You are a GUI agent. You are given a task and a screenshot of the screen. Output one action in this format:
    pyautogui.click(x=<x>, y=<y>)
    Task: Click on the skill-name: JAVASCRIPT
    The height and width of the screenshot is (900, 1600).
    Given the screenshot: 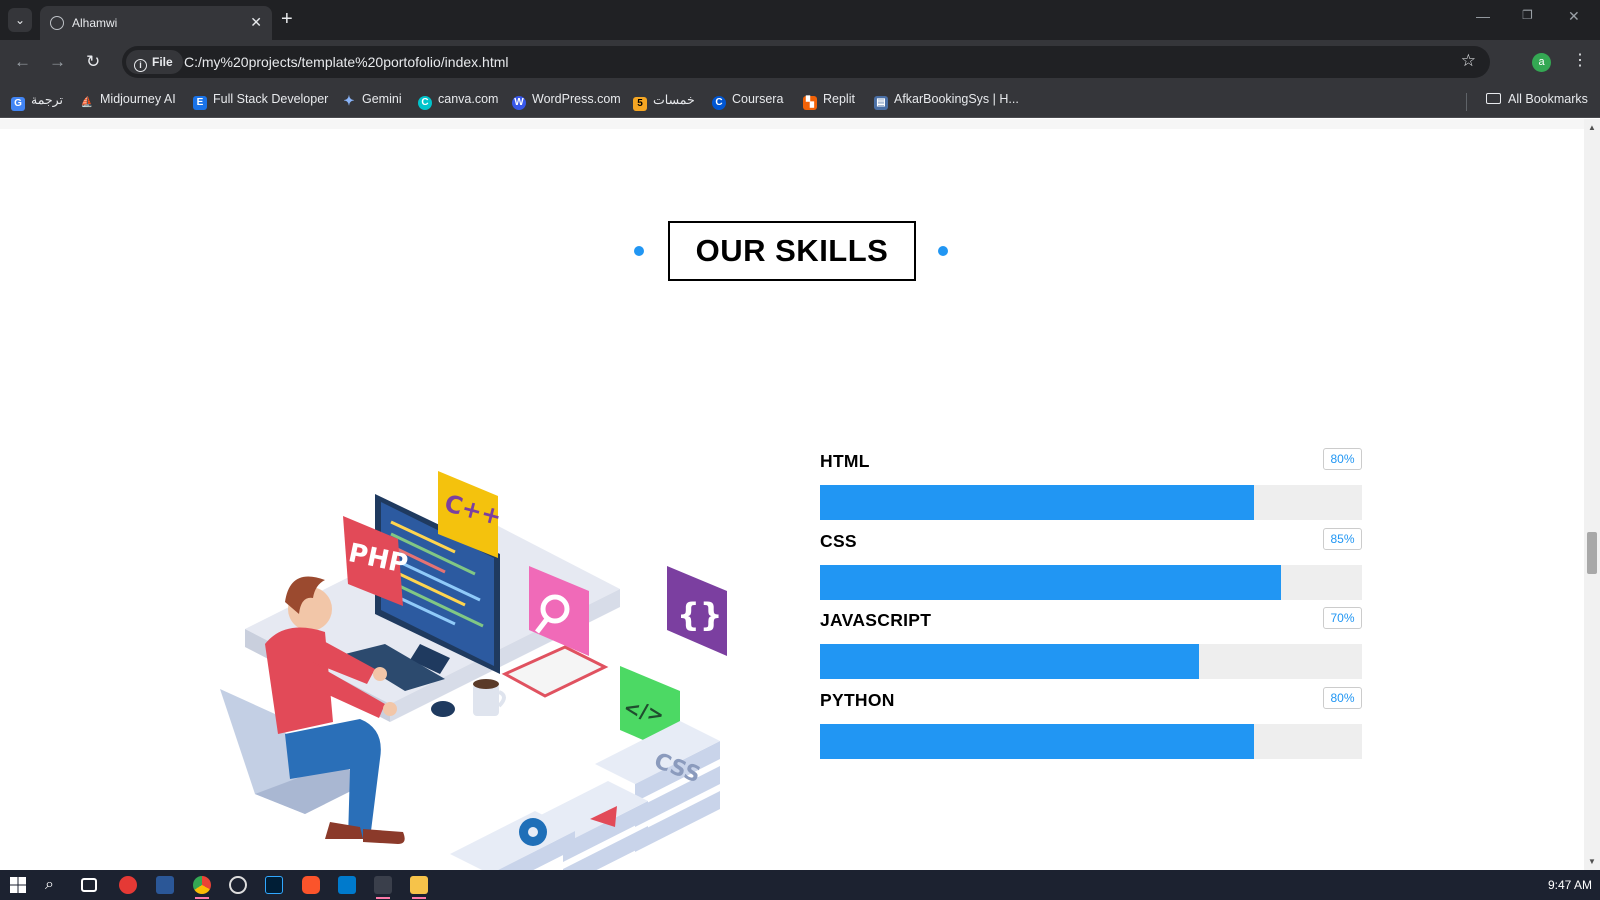 What is the action you would take?
    pyautogui.click(x=876, y=620)
    